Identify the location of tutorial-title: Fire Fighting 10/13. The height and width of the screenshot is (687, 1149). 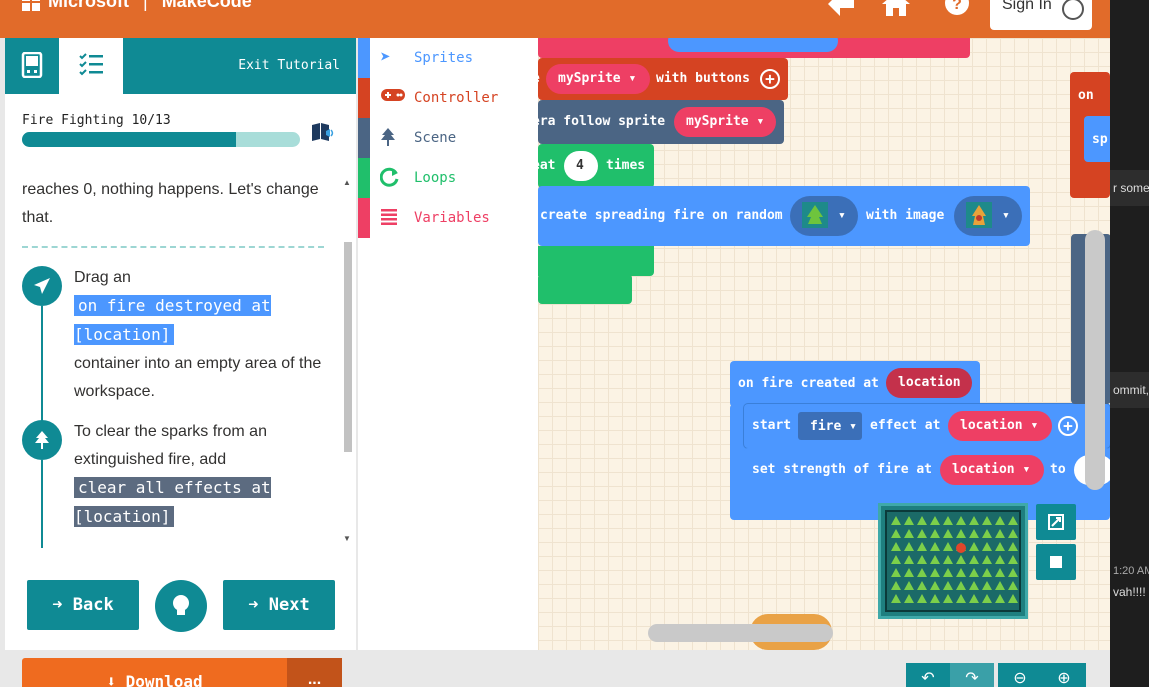
(96, 120).